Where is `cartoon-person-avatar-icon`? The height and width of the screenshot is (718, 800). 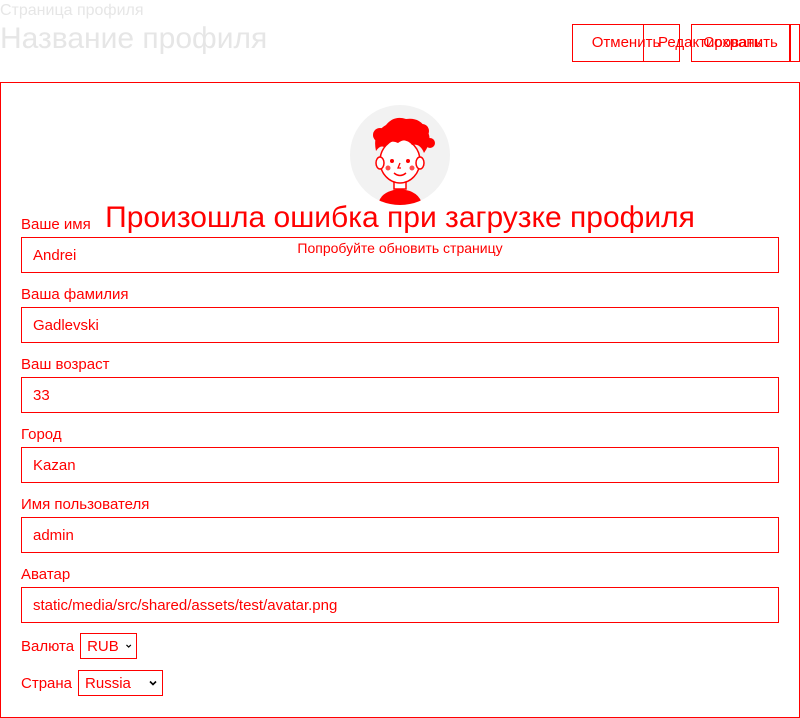
cartoon-person-avatar-icon is located at coordinates (404, 161).